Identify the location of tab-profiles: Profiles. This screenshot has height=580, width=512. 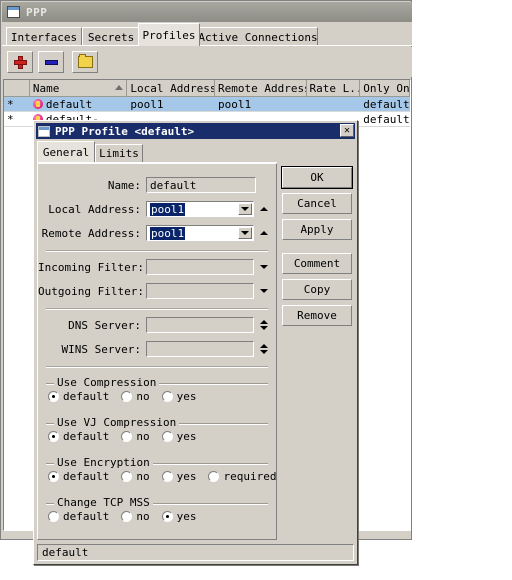
(169, 34).